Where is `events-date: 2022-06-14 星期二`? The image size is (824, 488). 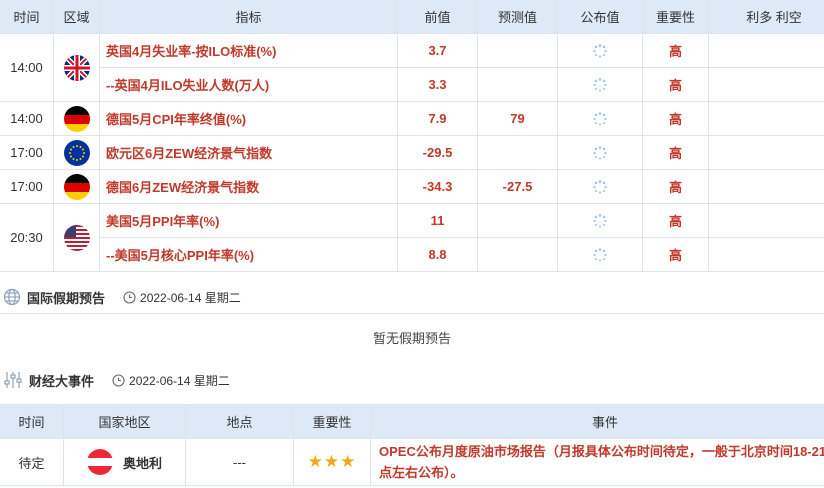 events-date: 2022-06-14 星期二 is located at coordinates (171, 380).